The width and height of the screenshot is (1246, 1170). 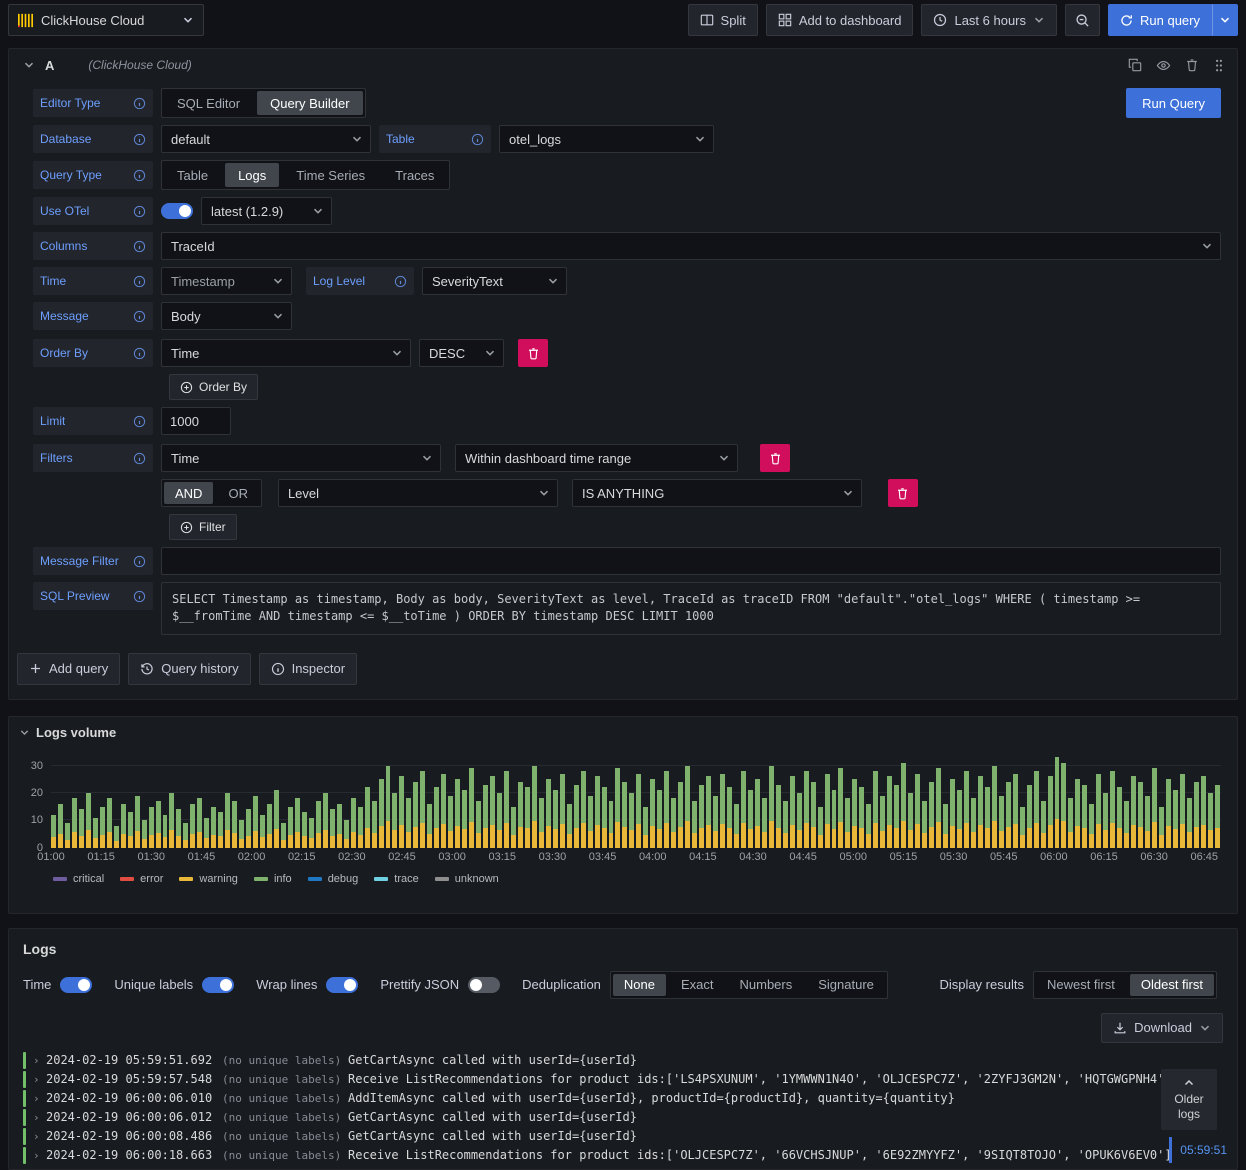 I want to click on legend-item-info: info, so click(x=272, y=879).